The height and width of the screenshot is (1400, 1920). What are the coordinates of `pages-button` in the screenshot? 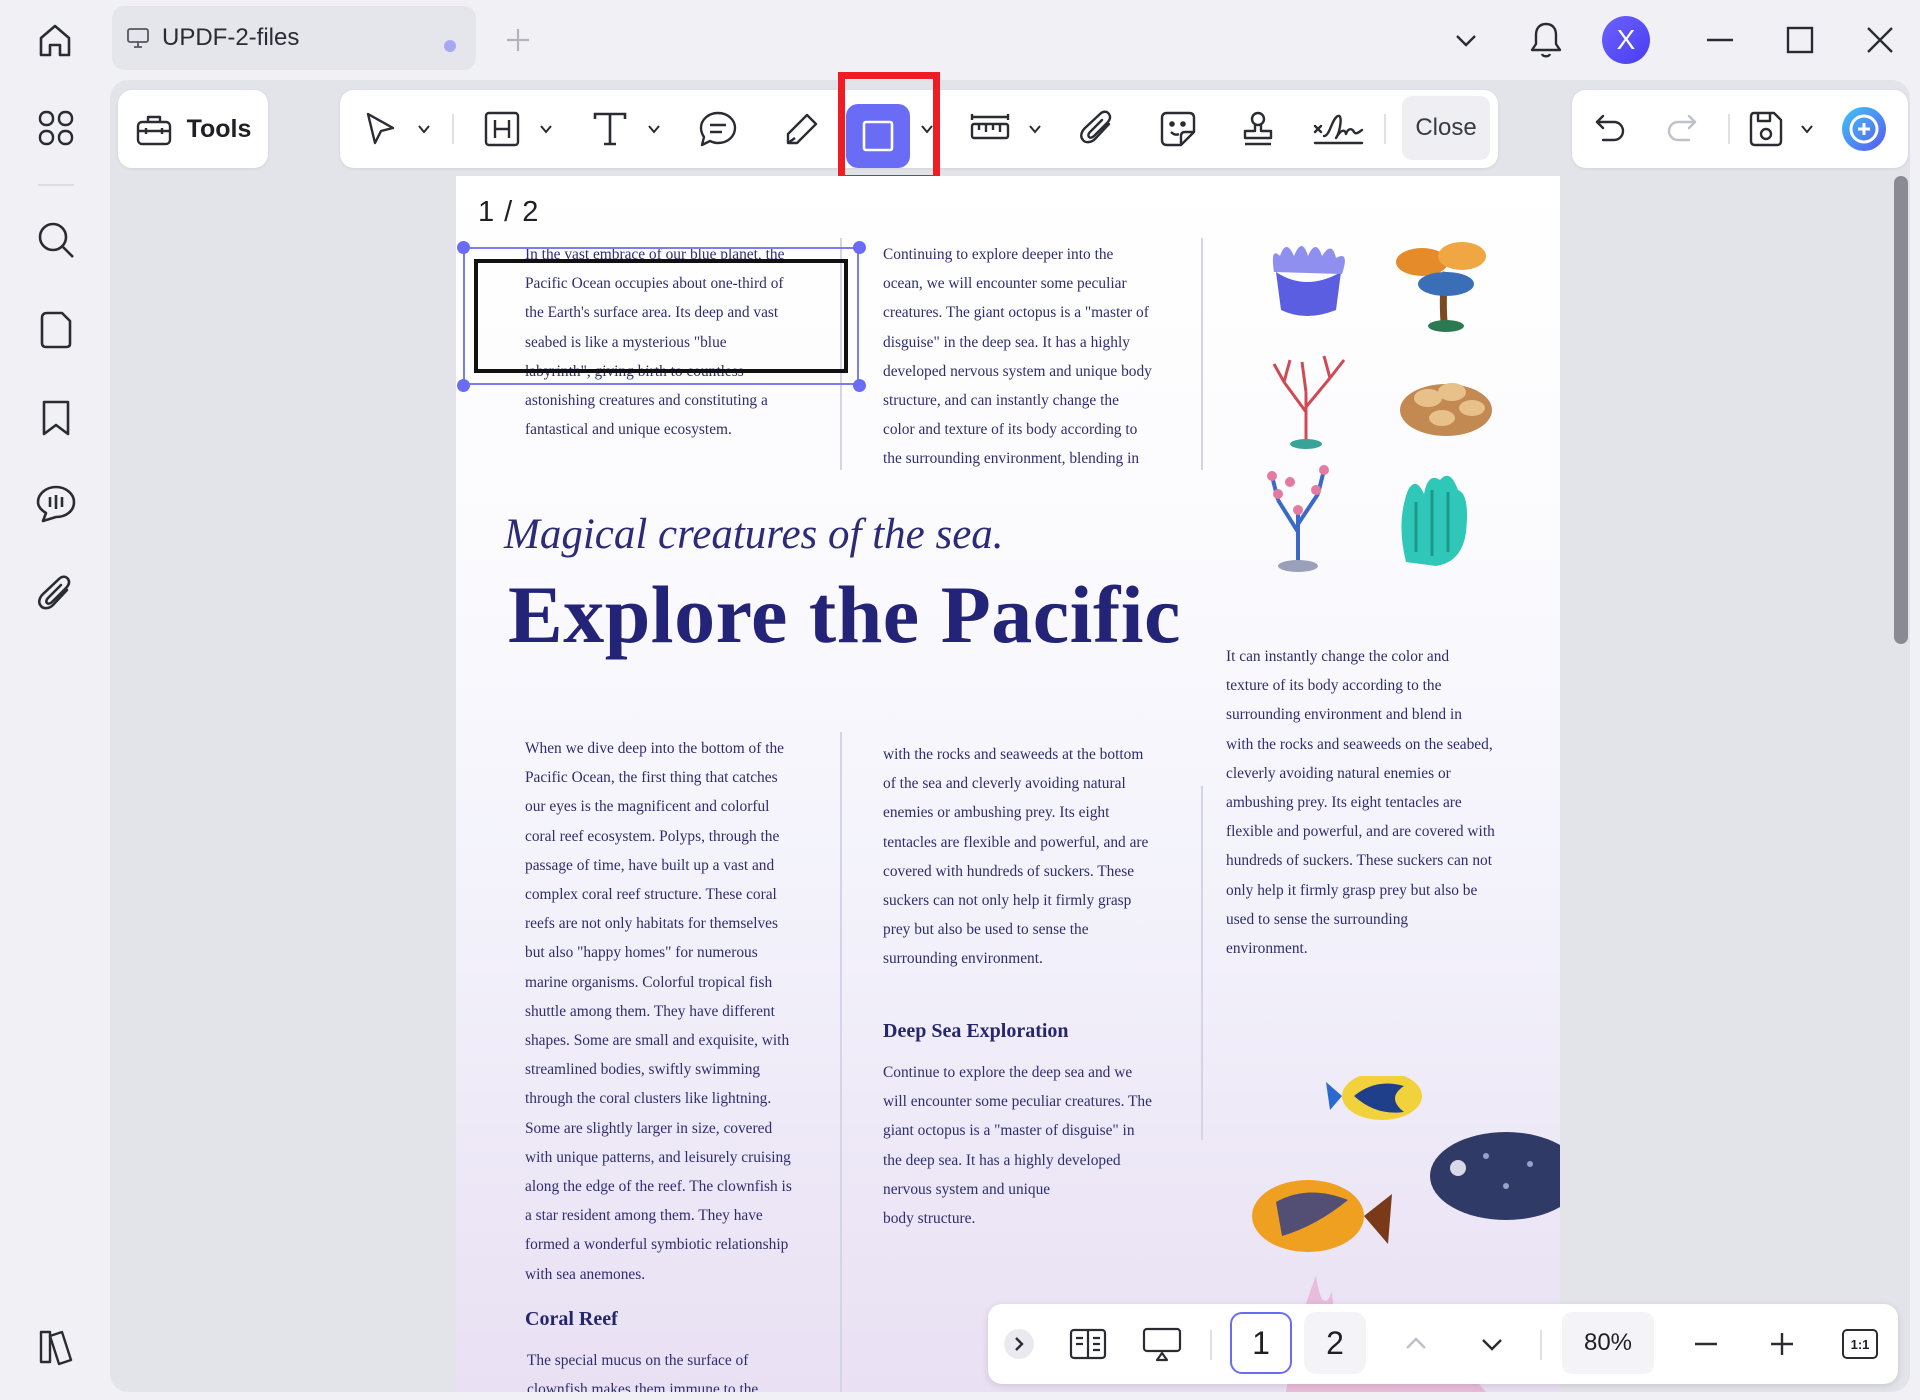 It's located at (56, 330).